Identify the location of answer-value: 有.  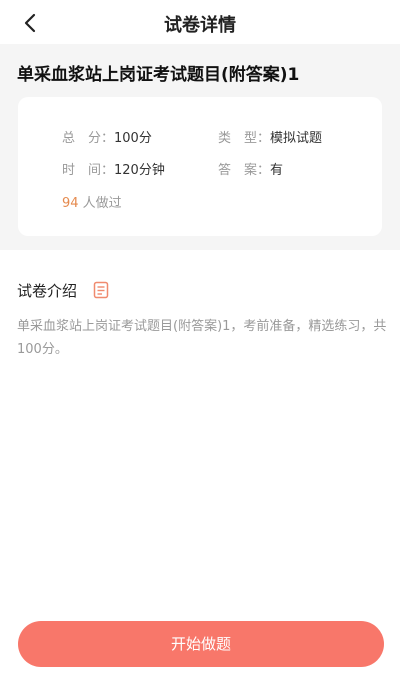
(277, 170).